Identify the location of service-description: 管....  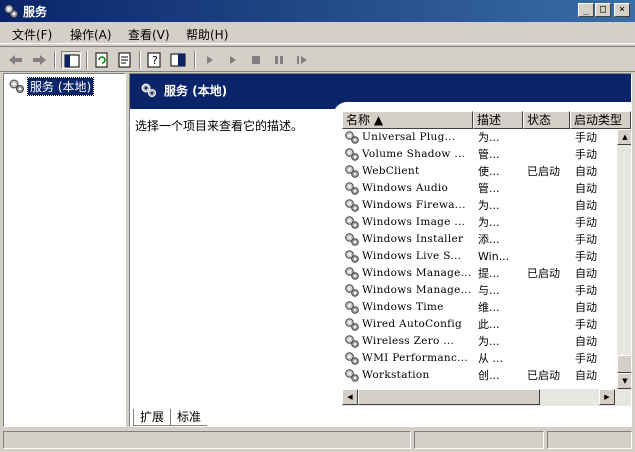
(489, 188).